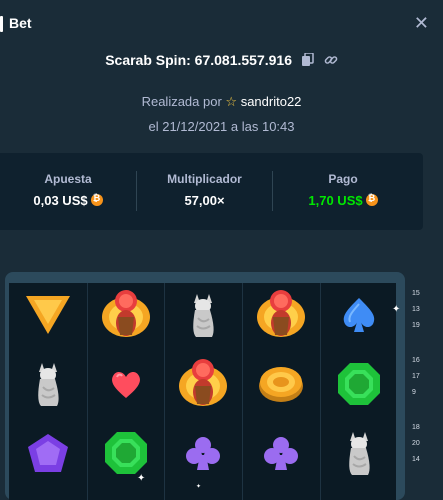 The height and width of the screenshot is (500, 443). Describe the element at coordinates (416, 459) in the screenshot. I see `payline-number: 14` at that location.